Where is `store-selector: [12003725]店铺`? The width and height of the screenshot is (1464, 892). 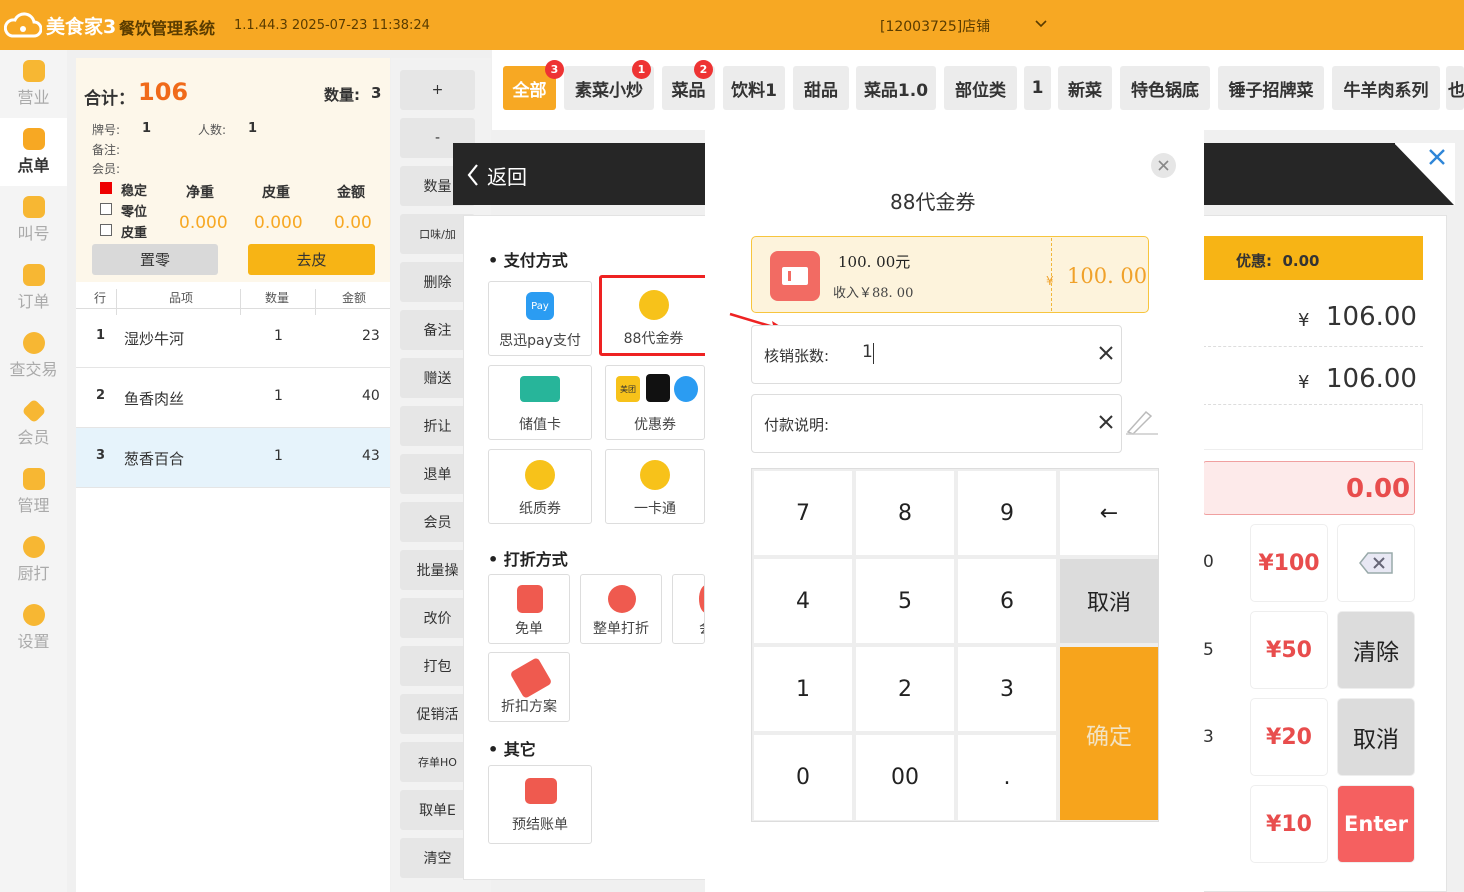 store-selector: [12003725]店铺 is located at coordinates (935, 26).